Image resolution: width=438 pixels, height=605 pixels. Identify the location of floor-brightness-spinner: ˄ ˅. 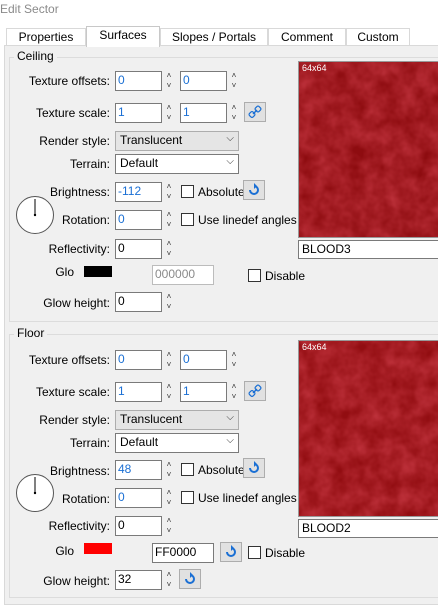
(169, 470).